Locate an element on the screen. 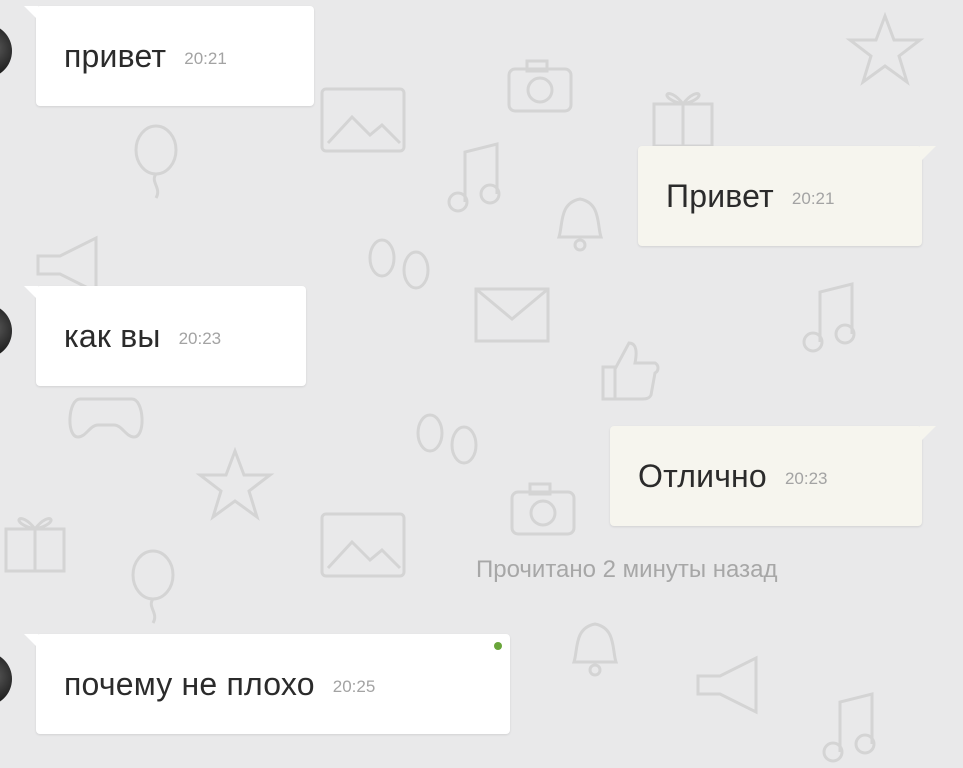  message-text: Отлично is located at coordinates (702, 475).